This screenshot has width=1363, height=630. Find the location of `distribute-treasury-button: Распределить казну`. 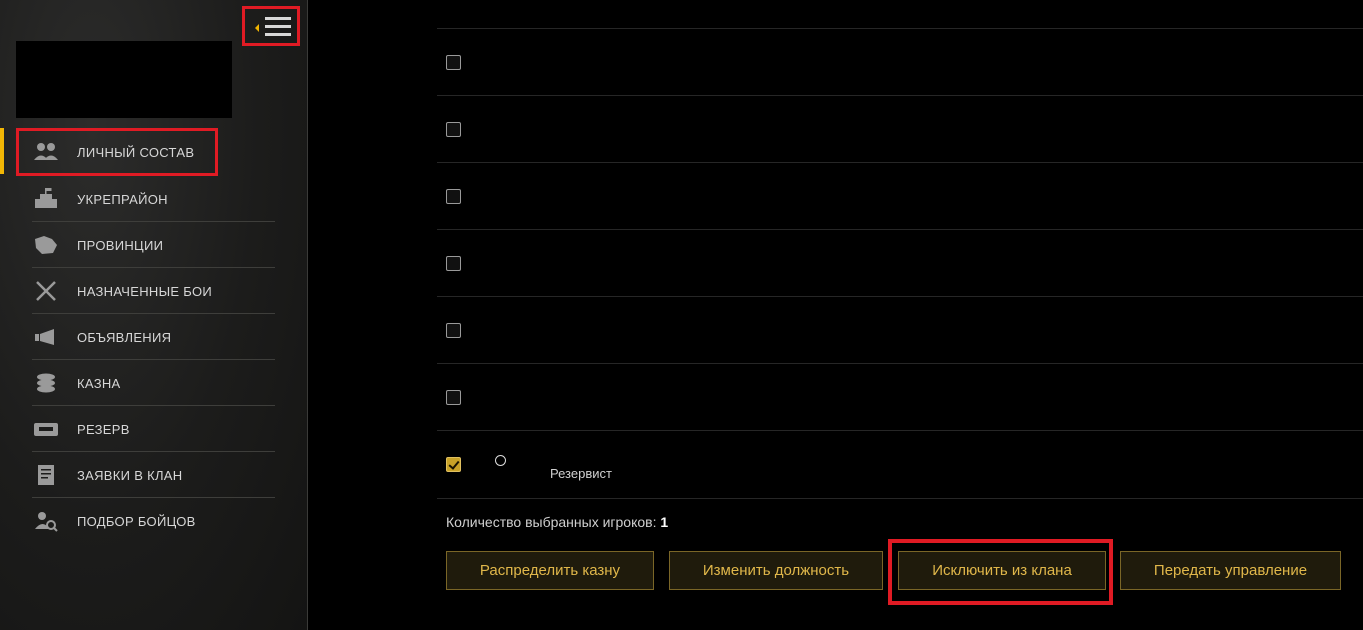

distribute-treasury-button: Распределить казну is located at coordinates (550, 570).